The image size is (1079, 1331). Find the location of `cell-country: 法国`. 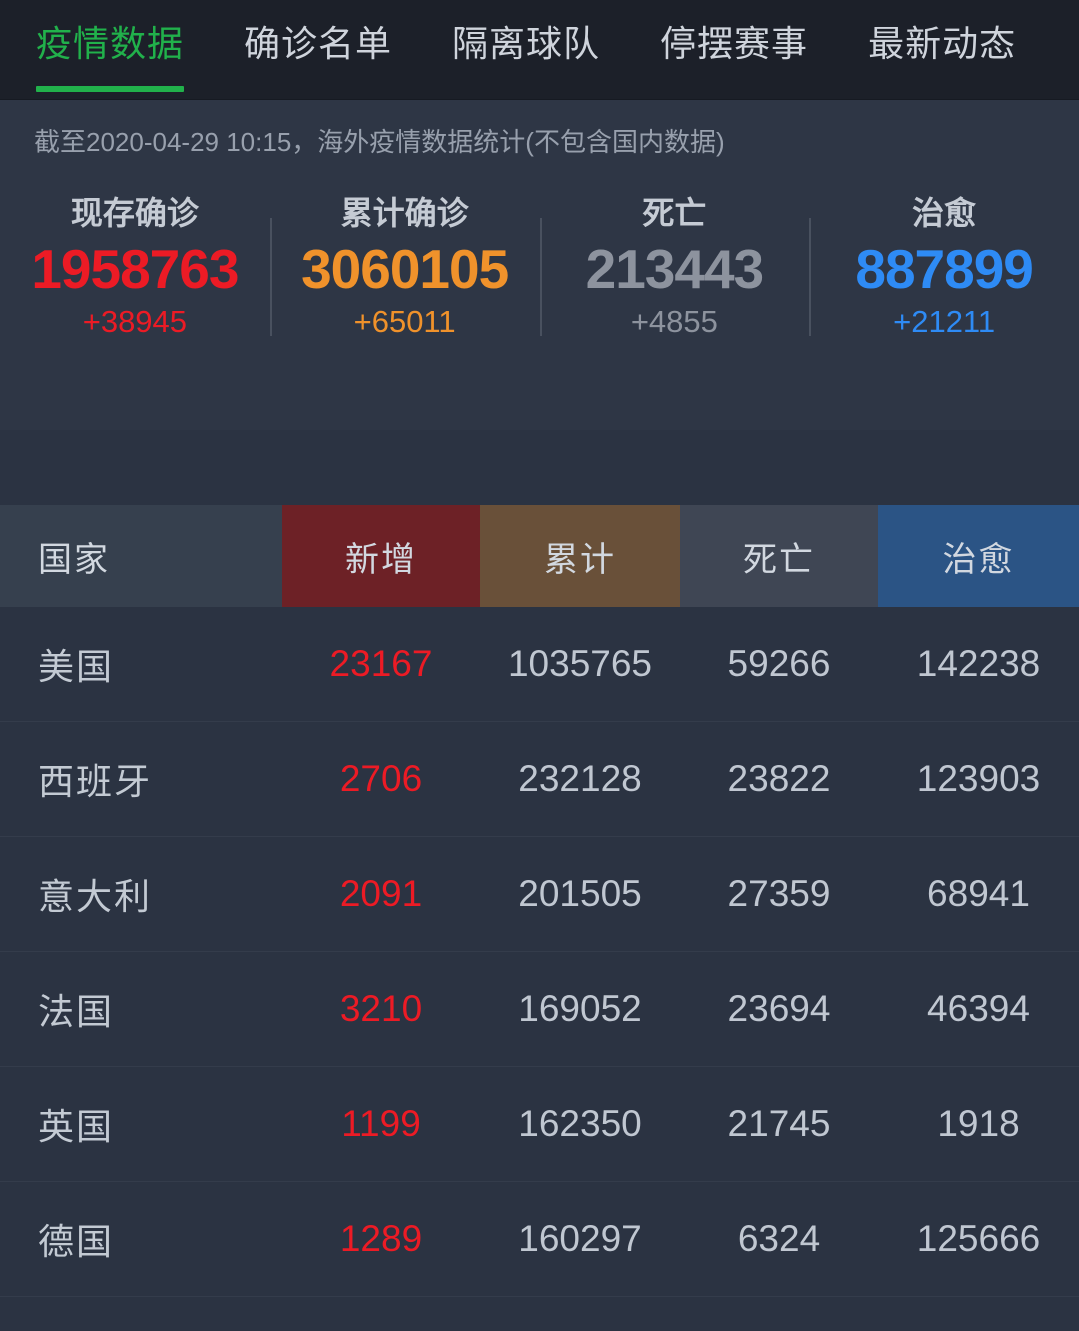

cell-country: 法国 is located at coordinates (76, 1011).